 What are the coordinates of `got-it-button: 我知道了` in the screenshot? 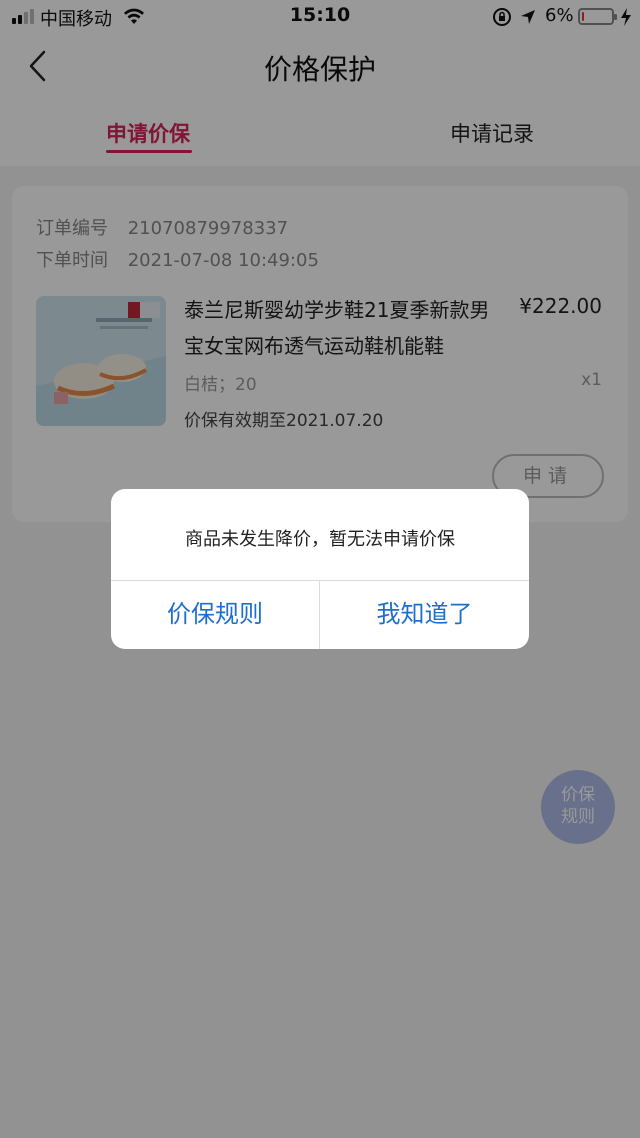 It's located at (424, 614).